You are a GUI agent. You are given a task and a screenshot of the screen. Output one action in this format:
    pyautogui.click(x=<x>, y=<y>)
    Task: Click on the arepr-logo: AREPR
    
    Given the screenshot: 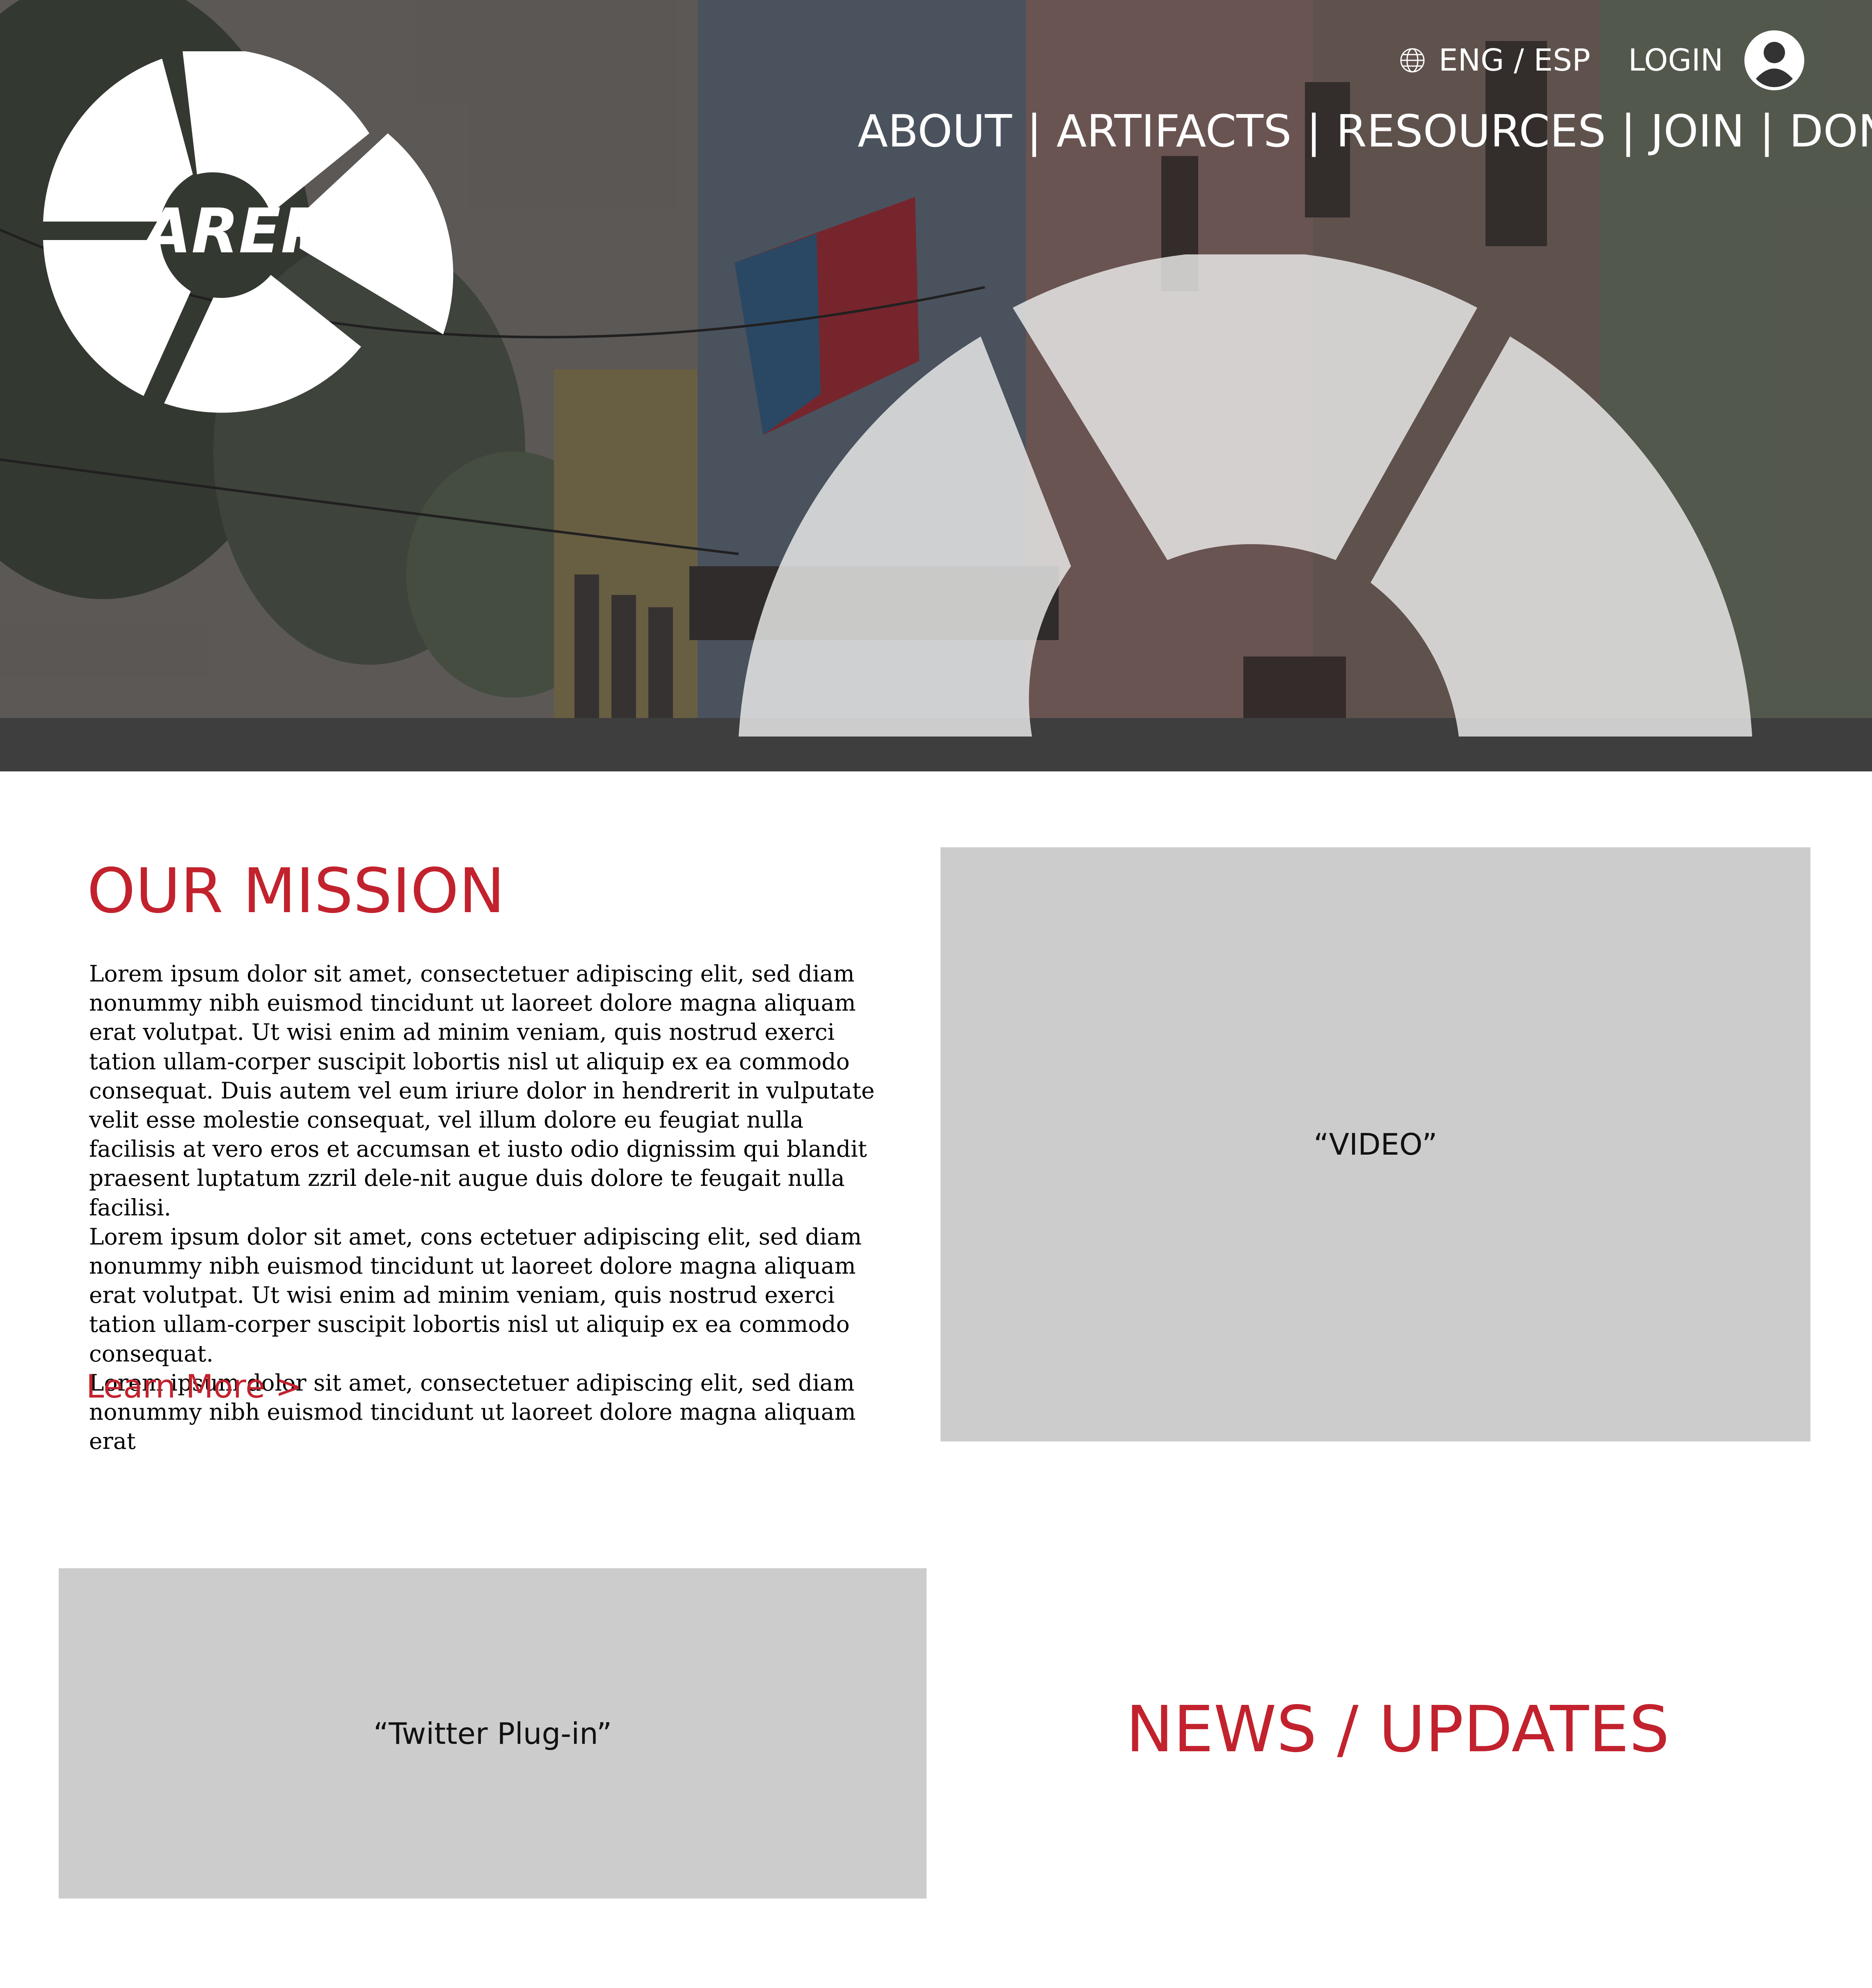 What is the action you would take?
    pyautogui.click(x=258, y=236)
    